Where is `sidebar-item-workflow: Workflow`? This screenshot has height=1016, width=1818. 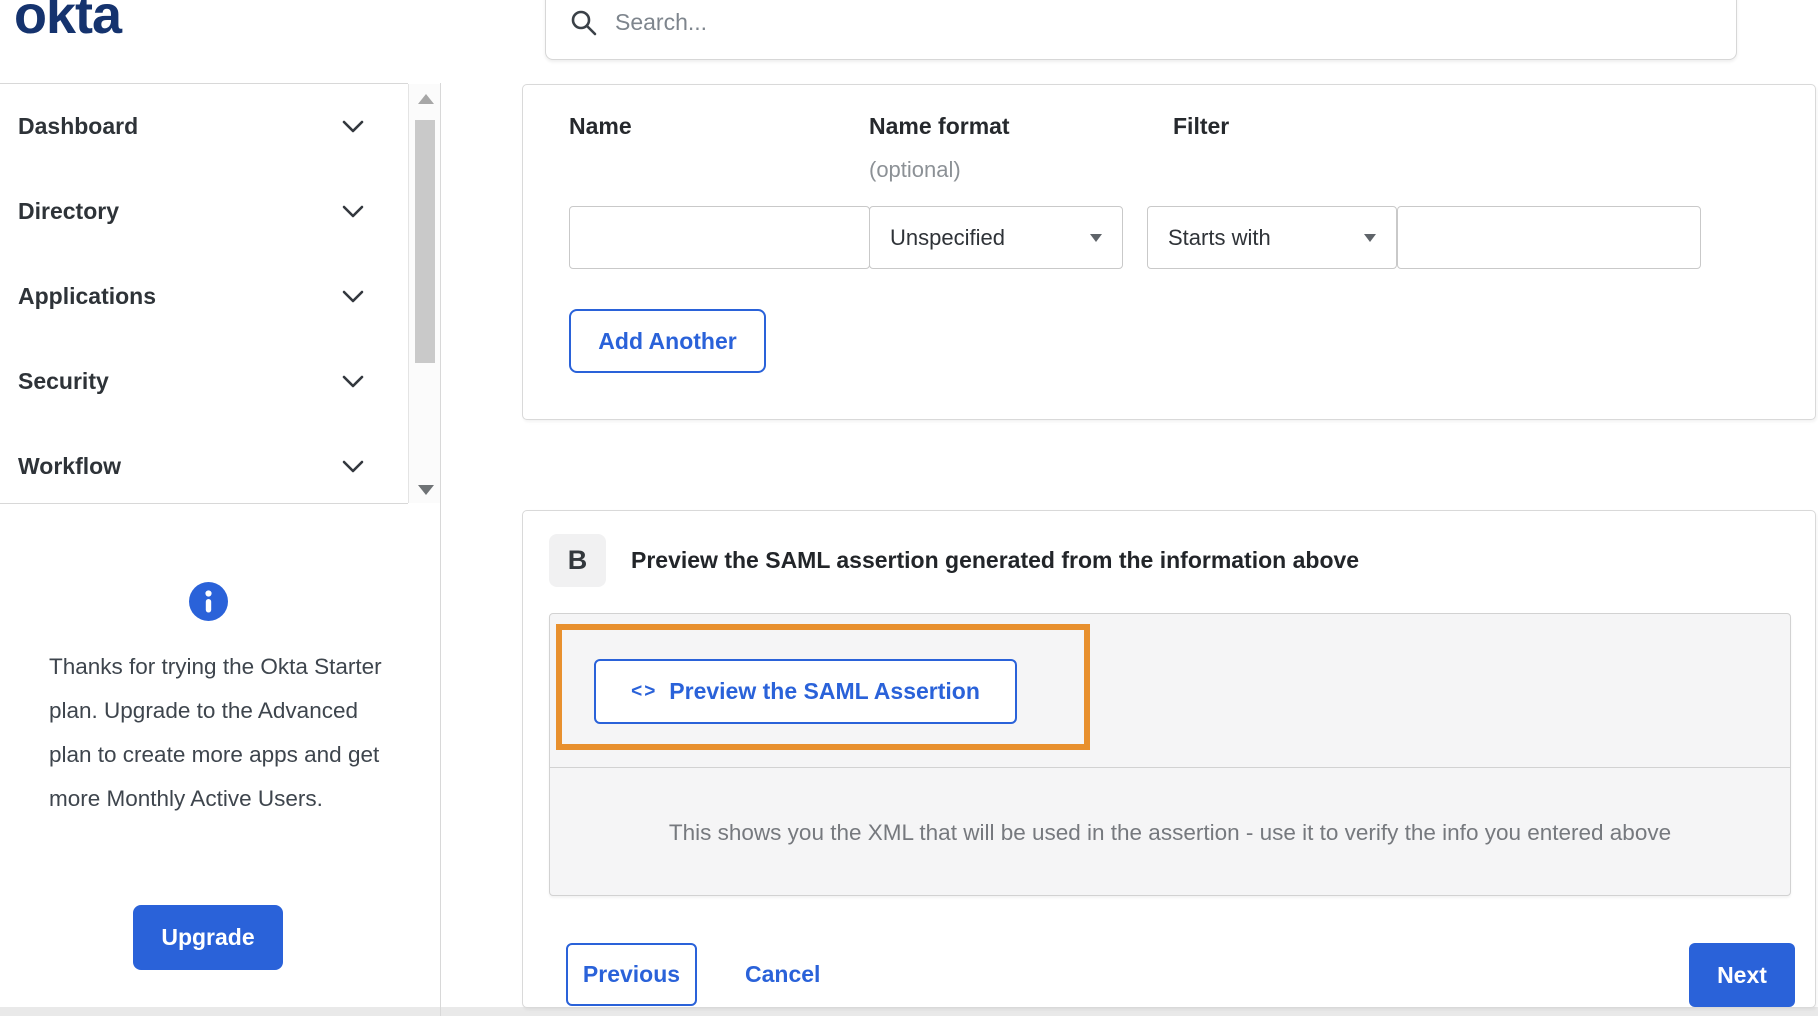
sidebar-item-workflow: Workflow is located at coordinates (204, 466).